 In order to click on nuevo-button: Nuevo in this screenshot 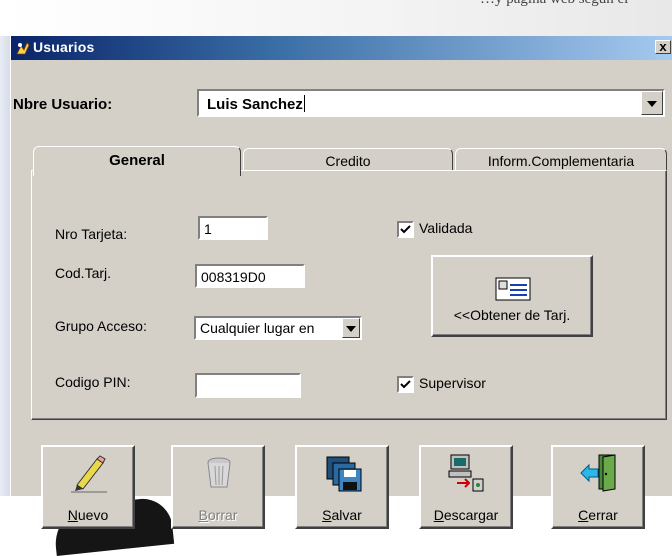, I will do `click(88, 487)`.